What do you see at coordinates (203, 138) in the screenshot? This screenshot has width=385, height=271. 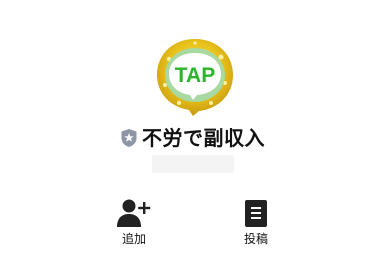 I see `account-name: 不労で副収入` at bounding box center [203, 138].